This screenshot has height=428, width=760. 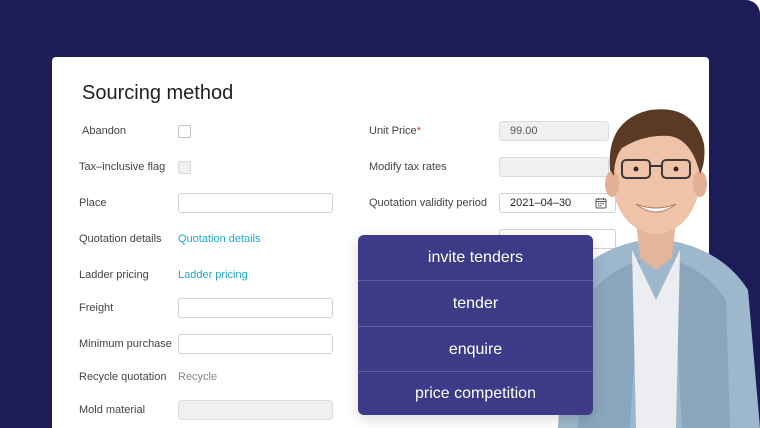 I want to click on tax-flag-label: Tax–inclusive flag, so click(x=122, y=167).